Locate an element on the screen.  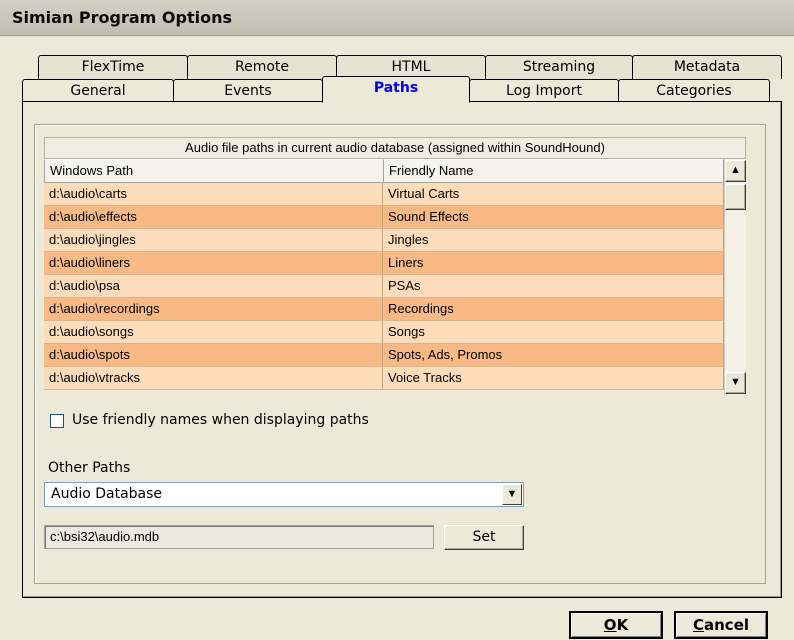
tab-general: General is located at coordinates (98, 91).